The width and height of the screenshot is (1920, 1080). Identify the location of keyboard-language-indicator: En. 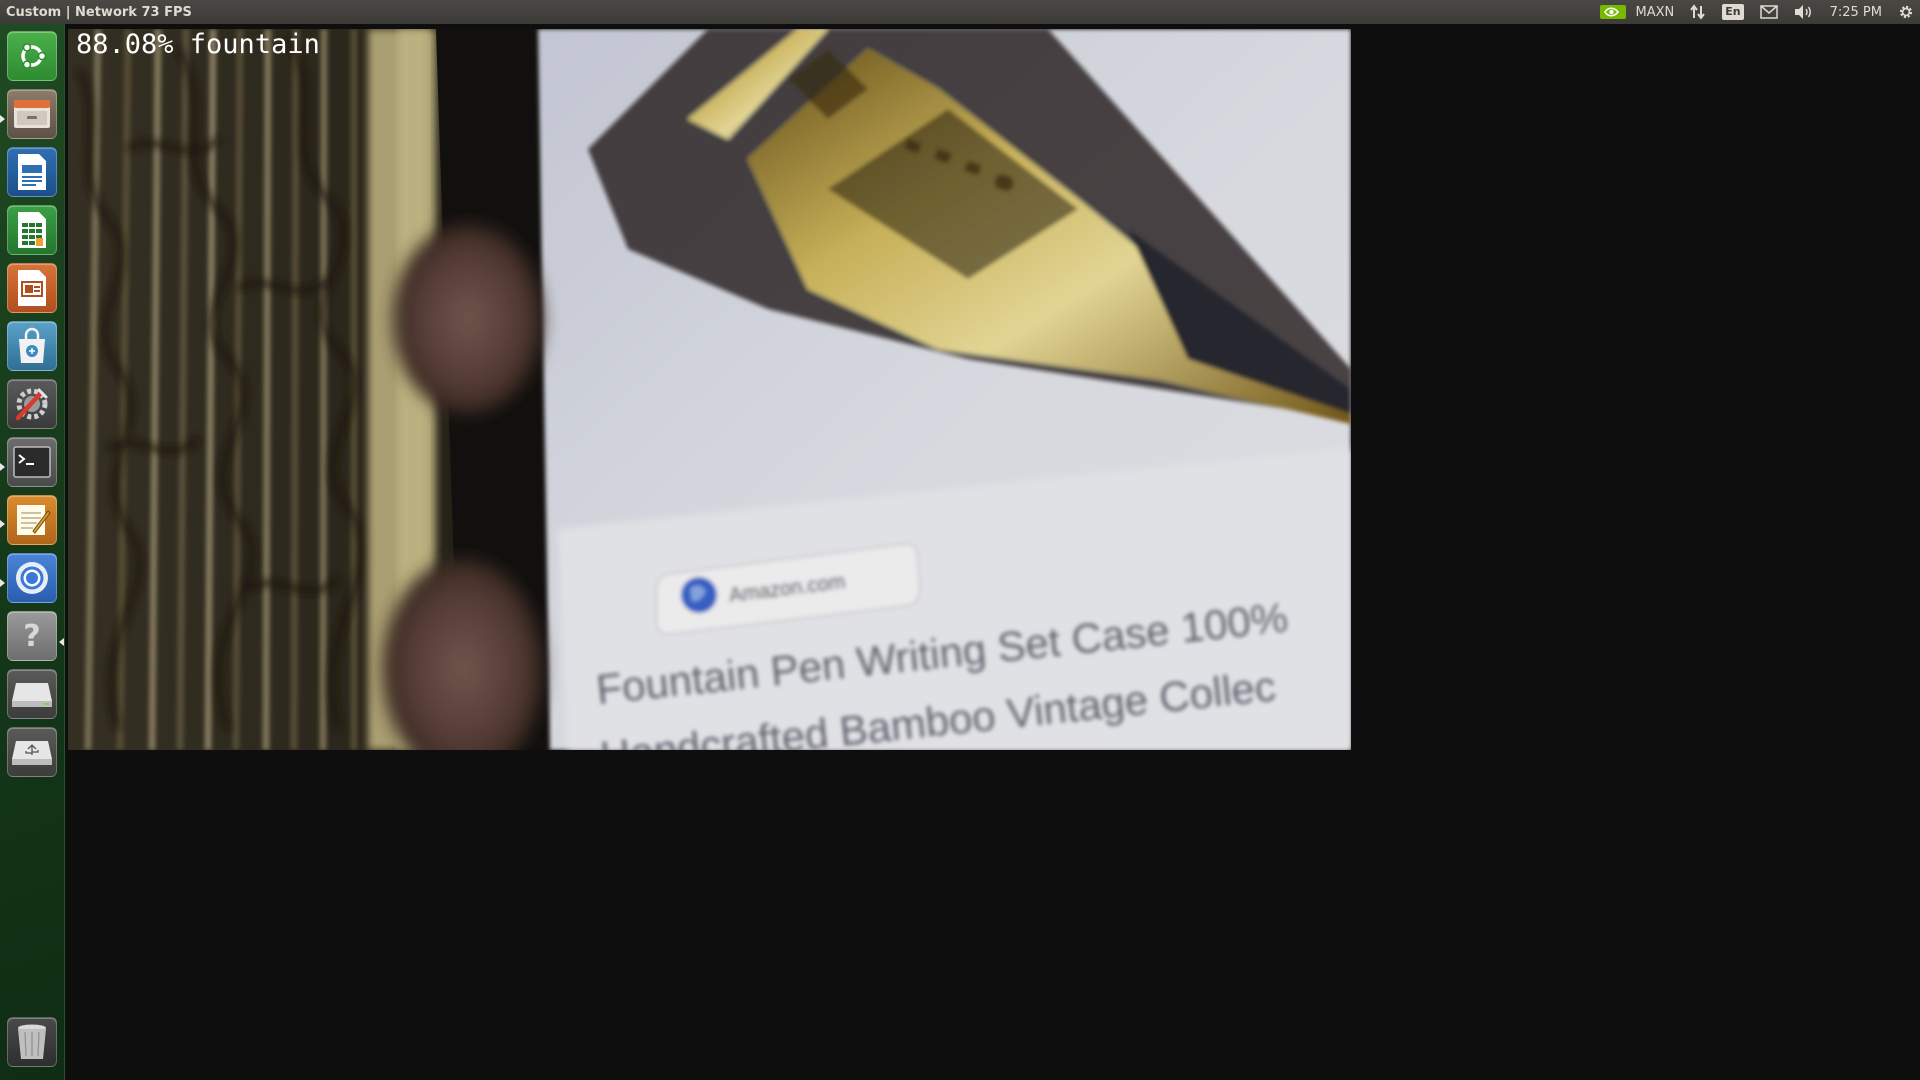
(1732, 12).